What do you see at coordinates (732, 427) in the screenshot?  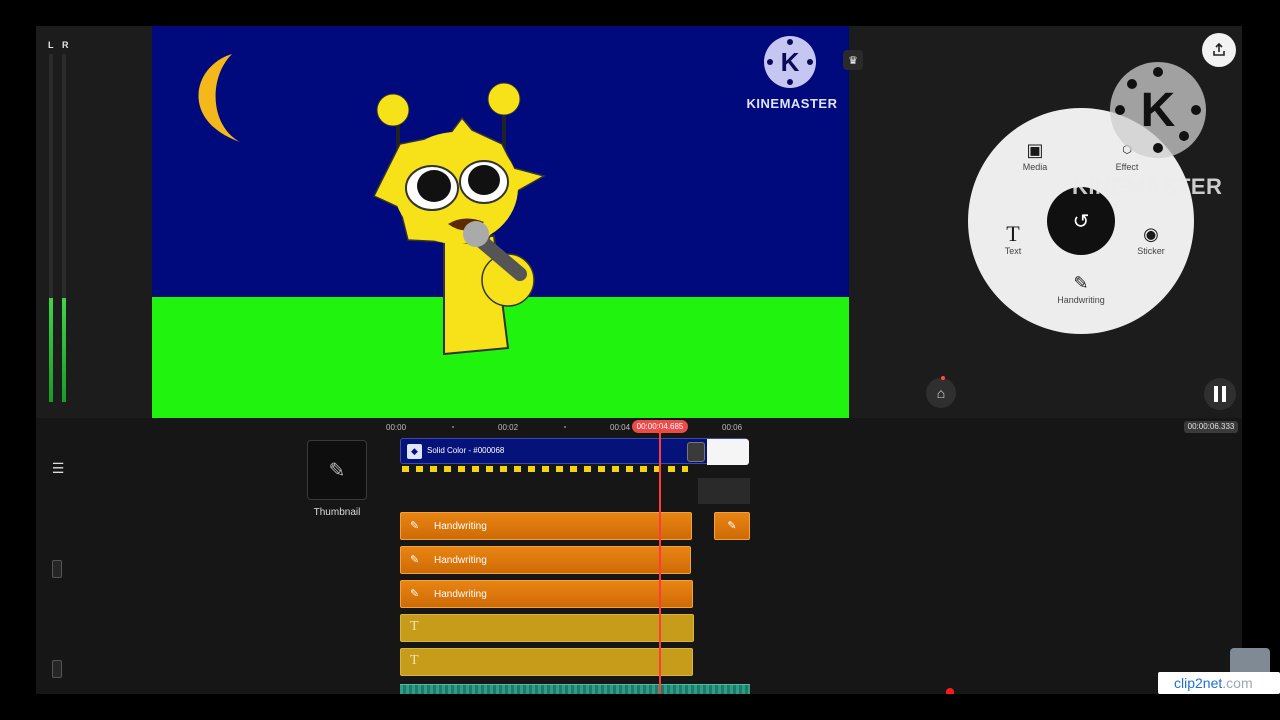 I see `tick-label: 00:06` at bounding box center [732, 427].